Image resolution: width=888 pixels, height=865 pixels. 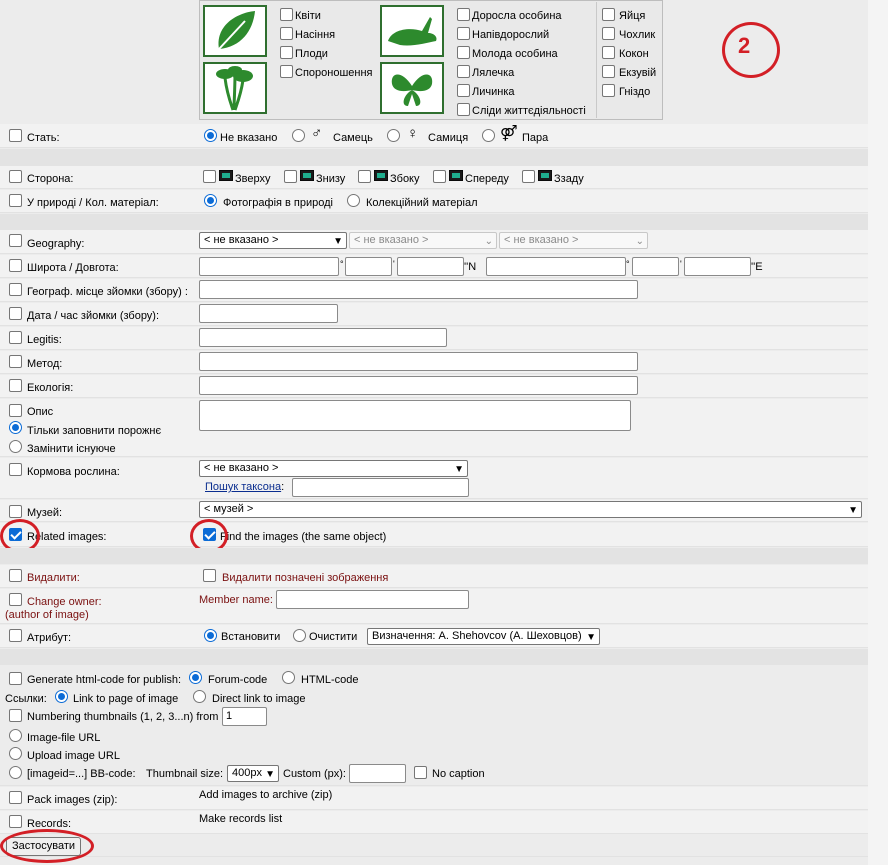 I want to click on sex-radio-none, so click(x=210, y=135).